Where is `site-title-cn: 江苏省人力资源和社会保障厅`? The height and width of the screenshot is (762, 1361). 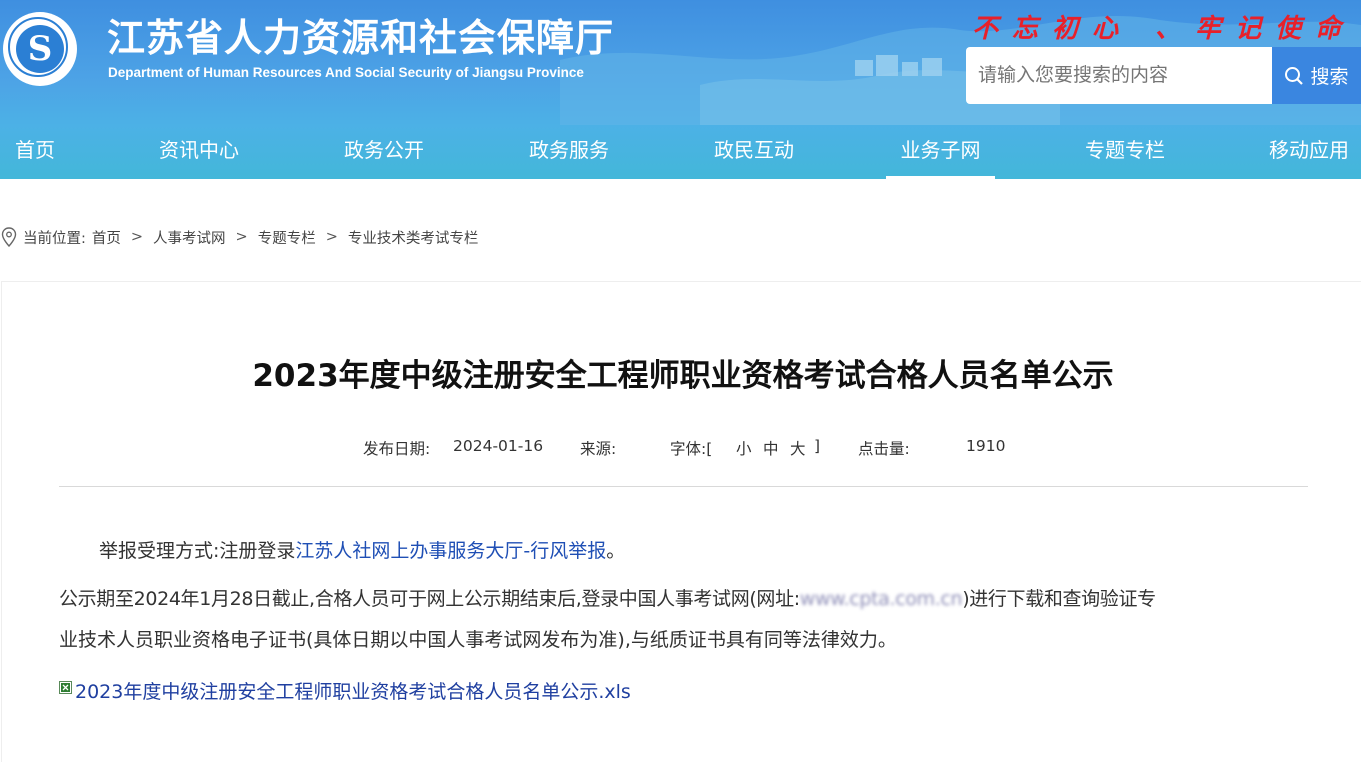 site-title-cn: 江苏省人力资源和社会保障厅 is located at coordinates (360, 34).